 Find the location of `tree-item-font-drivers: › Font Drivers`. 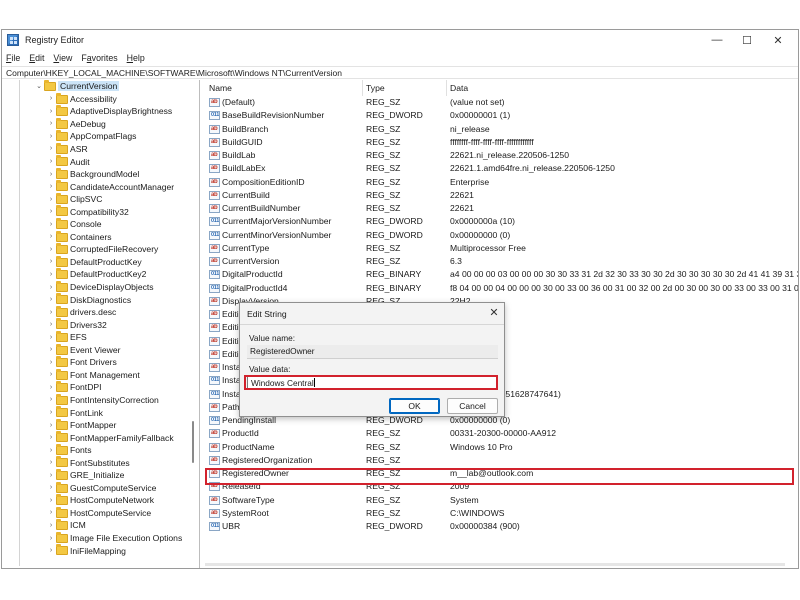

tree-item-font-drivers: › Font Drivers is located at coordinates (95, 362).